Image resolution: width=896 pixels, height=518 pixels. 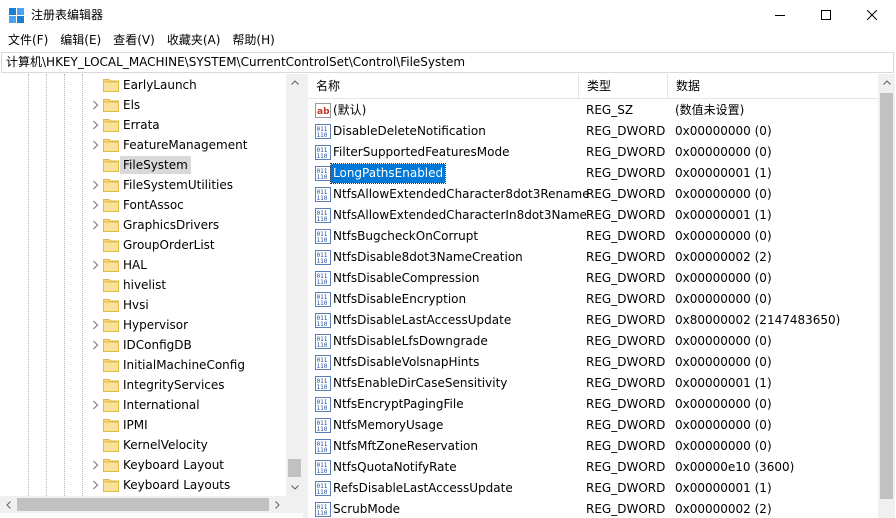 I want to click on value-name: LongPathsEnabled, so click(x=388, y=173).